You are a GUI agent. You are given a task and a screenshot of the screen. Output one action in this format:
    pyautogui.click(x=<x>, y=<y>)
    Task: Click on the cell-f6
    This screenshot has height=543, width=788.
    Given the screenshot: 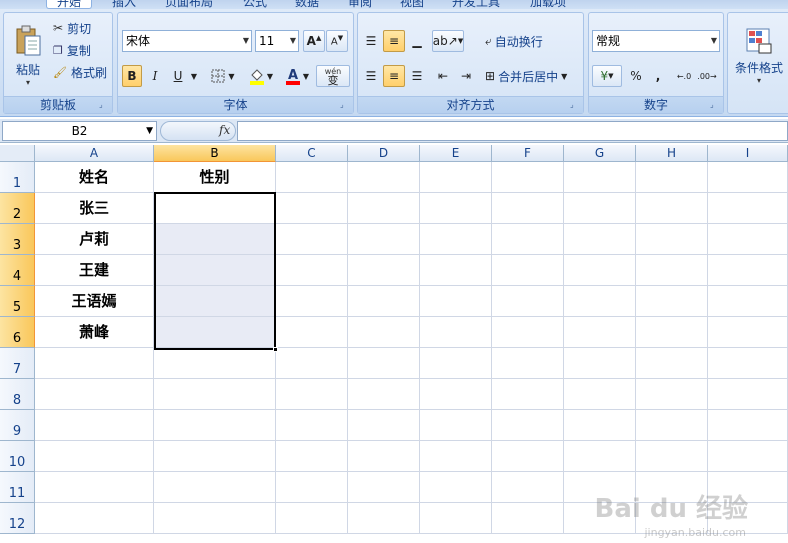 What is the action you would take?
    pyautogui.click(x=528, y=332)
    